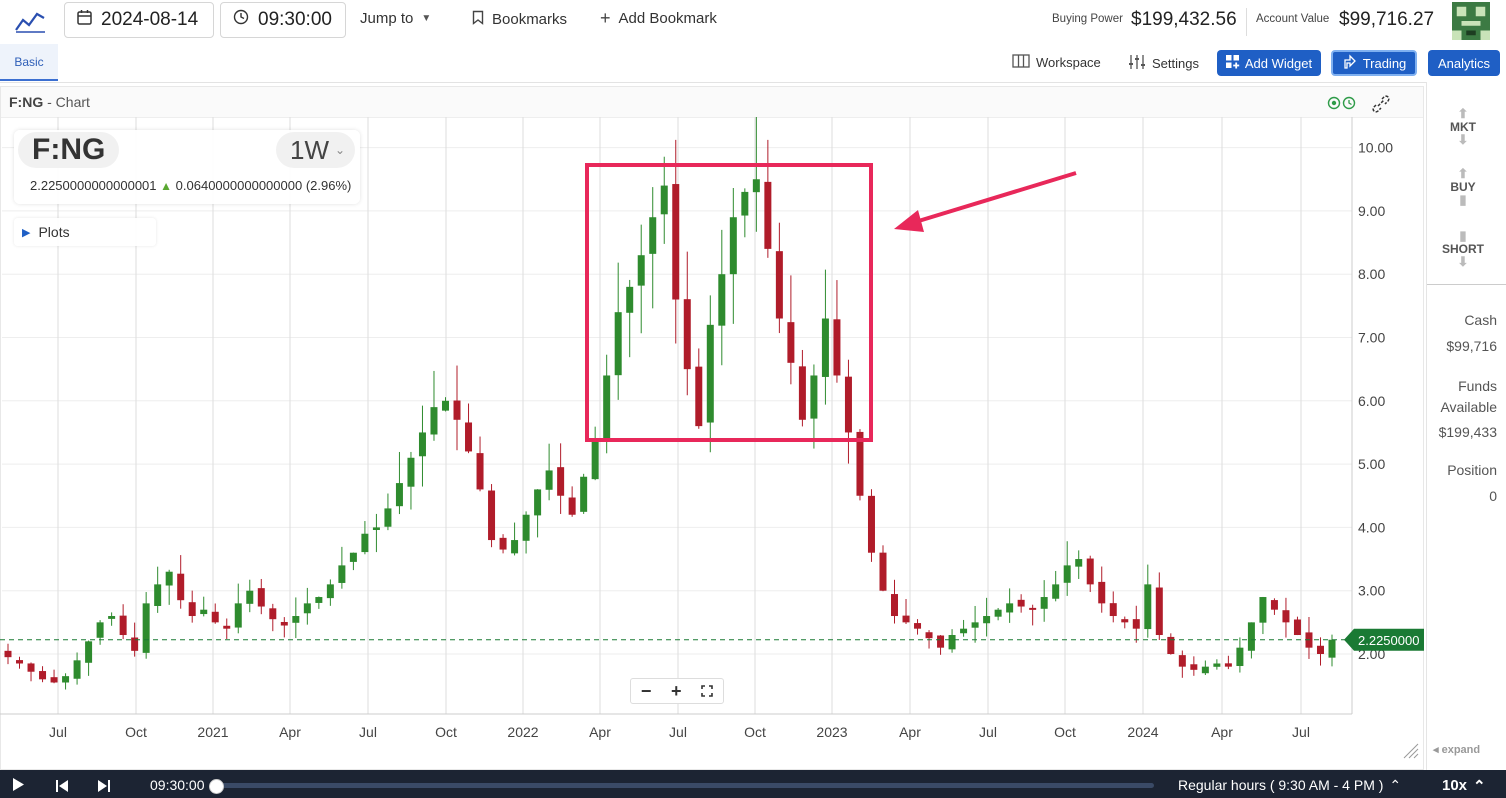  What do you see at coordinates (26, 232) in the screenshot?
I see `triangle-right-icon: ▶` at bounding box center [26, 232].